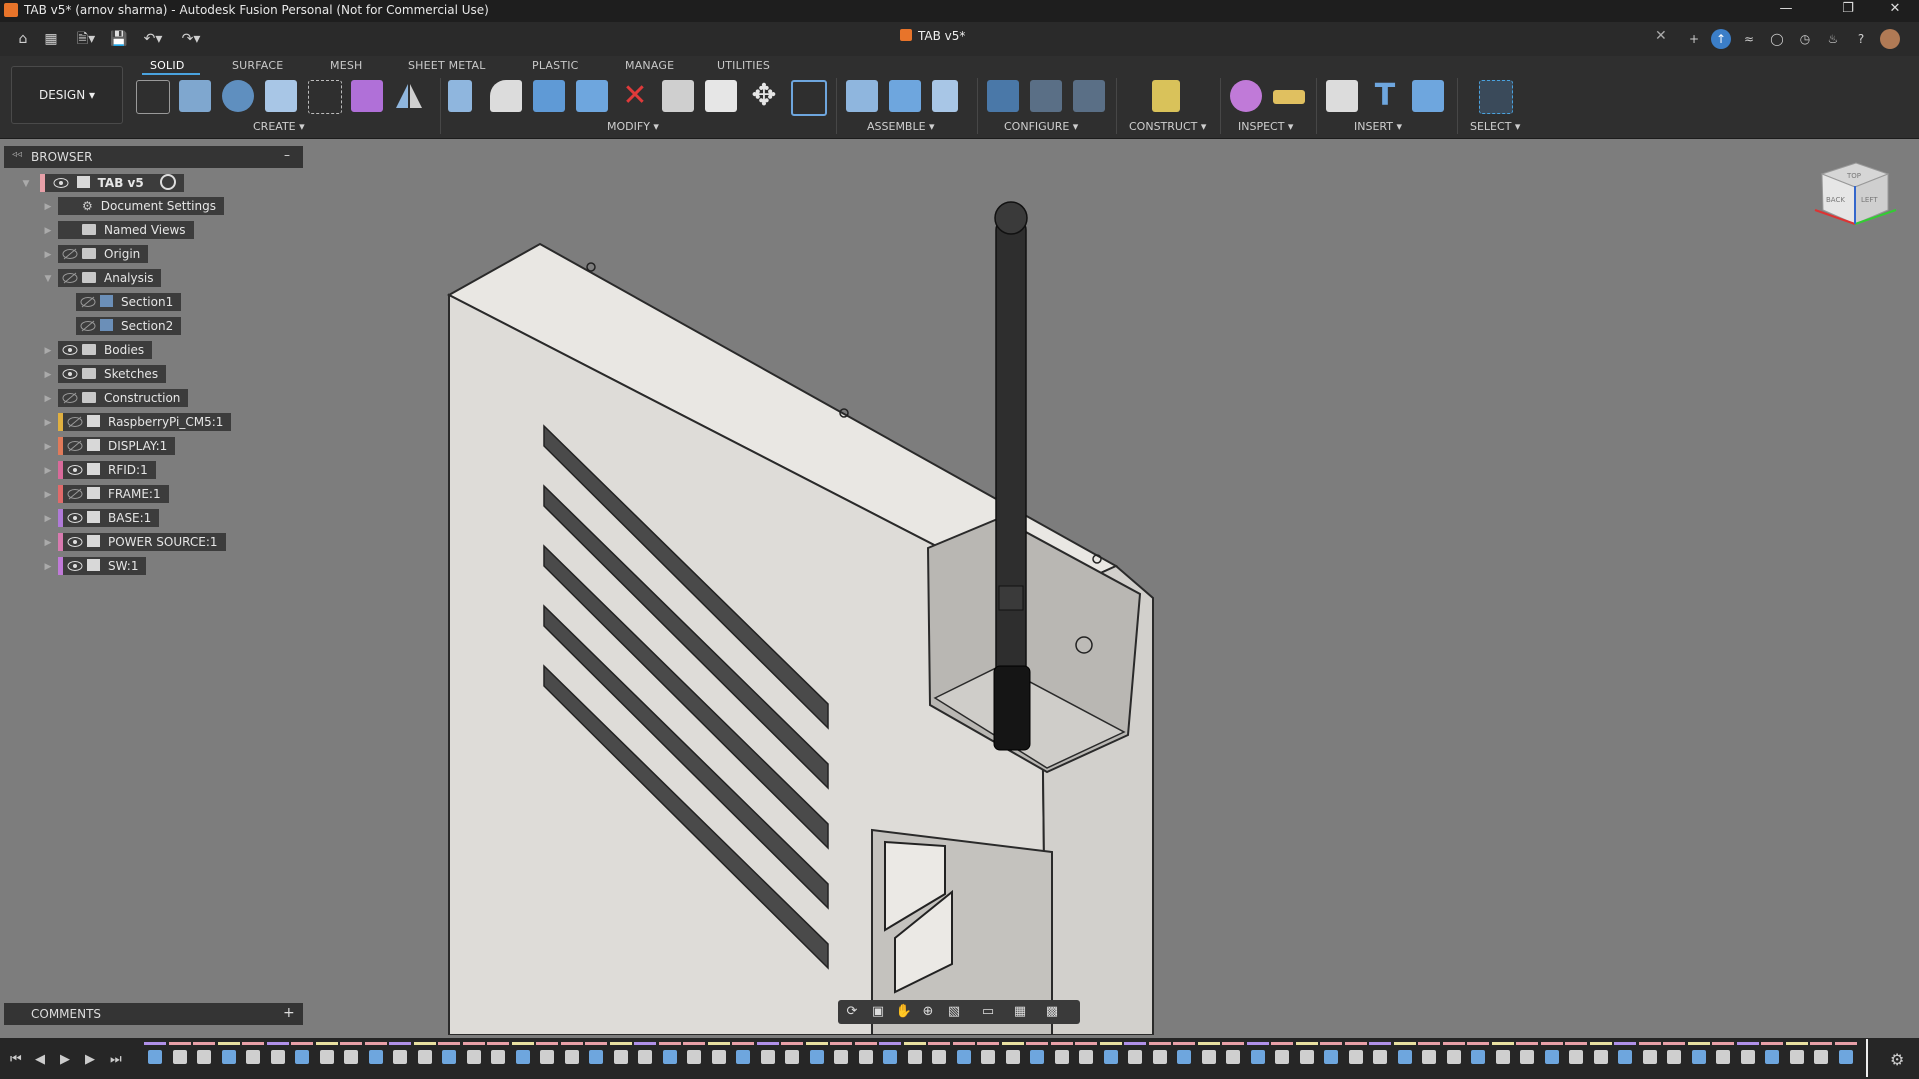 The image size is (1919, 1079). What do you see at coordinates (1833, 39) in the screenshot?
I see `notifications-bell-icon: ♨` at bounding box center [1833, 39].